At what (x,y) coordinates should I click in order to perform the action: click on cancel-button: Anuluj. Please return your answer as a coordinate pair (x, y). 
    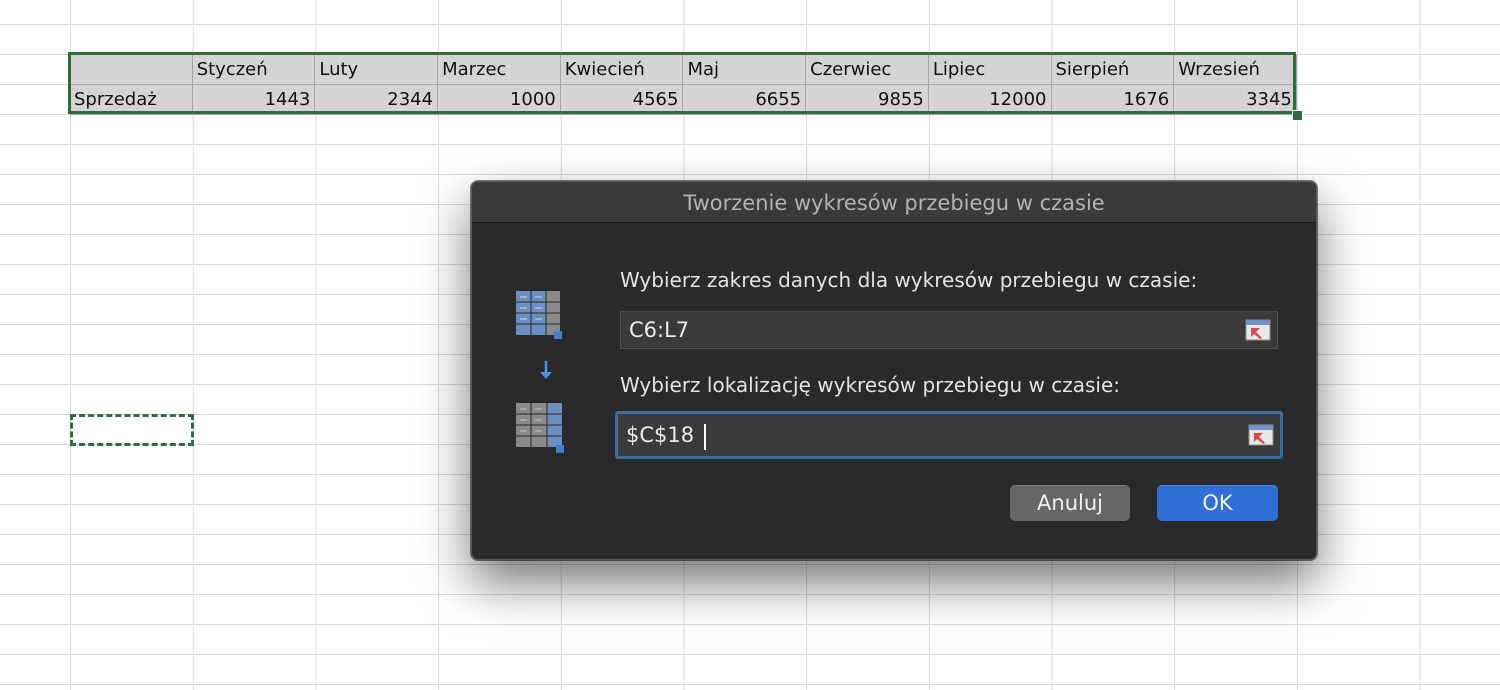
    Looking at the image, I should click on (1070, 503).